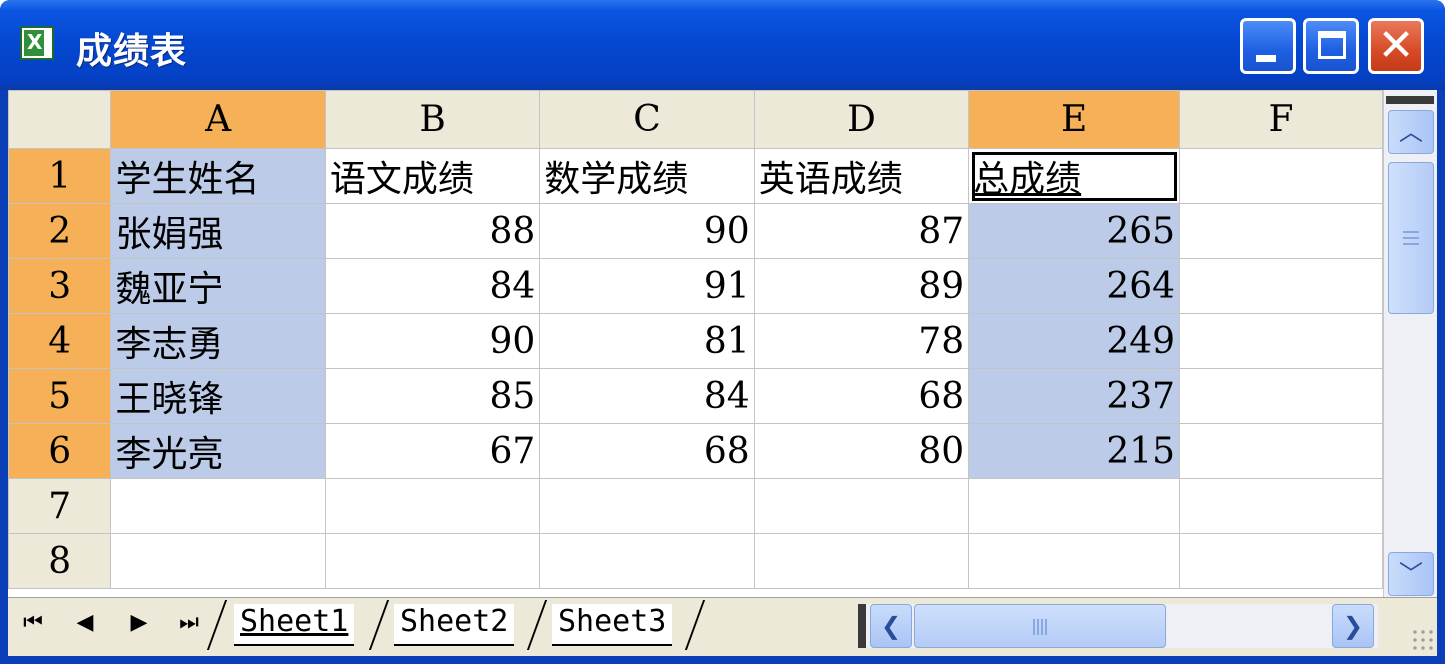  Describe the element at coordinates (861, 341) in the screenshot. I see `cell-d4: 78` at that location.